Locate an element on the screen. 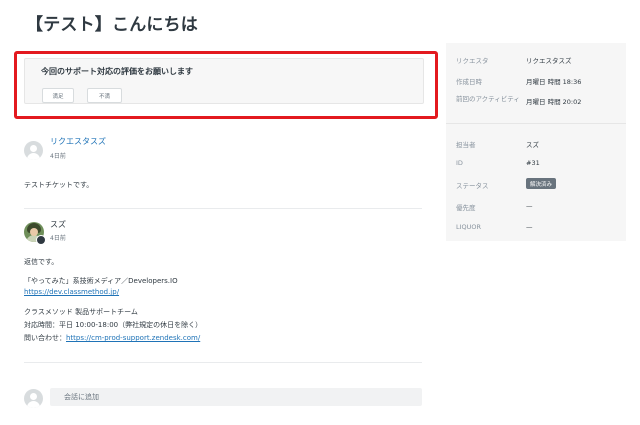 Image resolution: width=640 pixels, height=425 pixels. last-activity-value: 月曜日 時間 20:02 is located at coordinates (554, 102).